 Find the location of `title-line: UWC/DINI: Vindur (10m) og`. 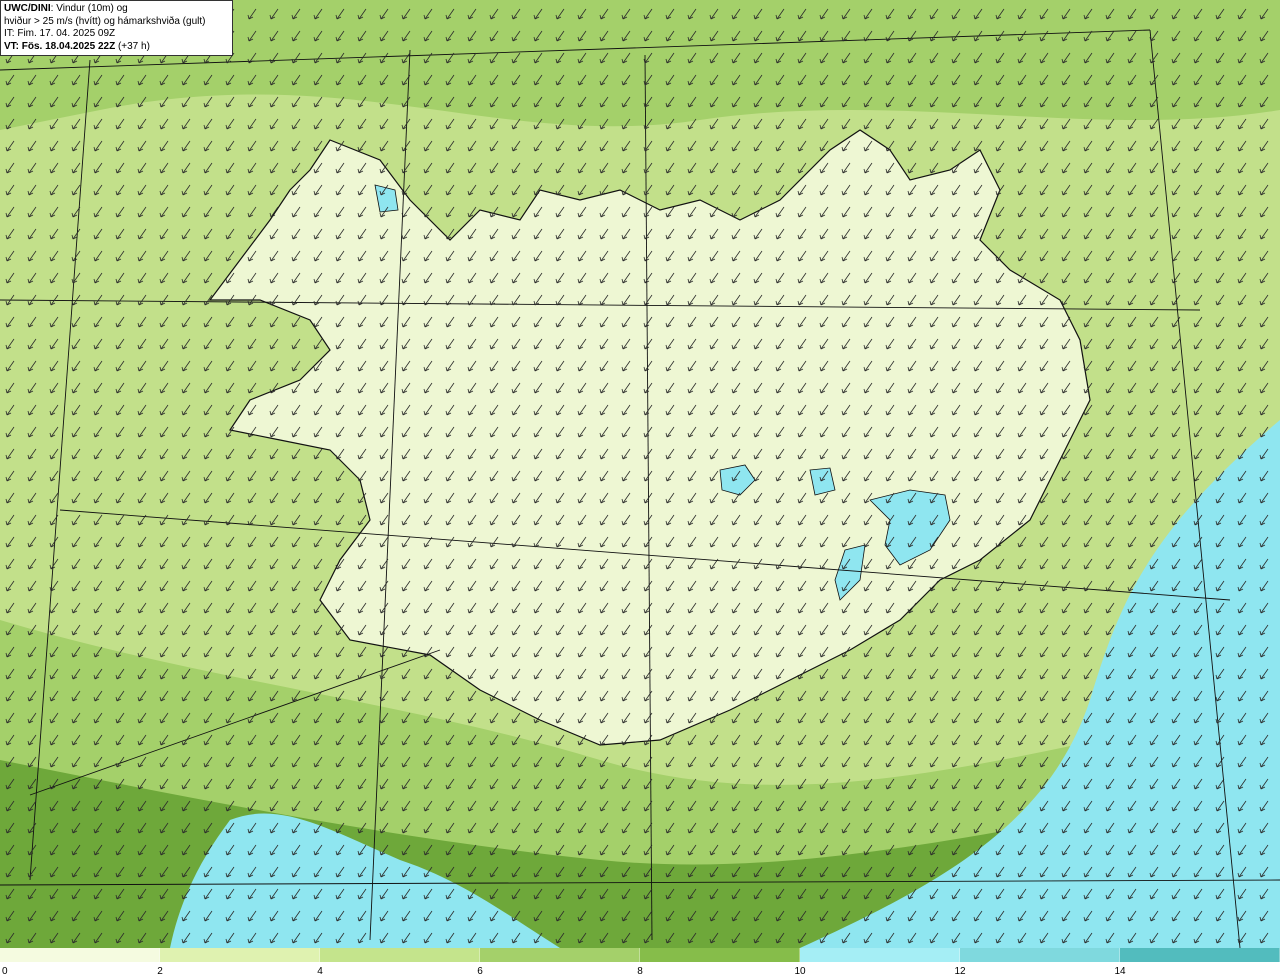

title-line: UWC/DINI: Vindur (10m) og is located at coordinates (116, 9).